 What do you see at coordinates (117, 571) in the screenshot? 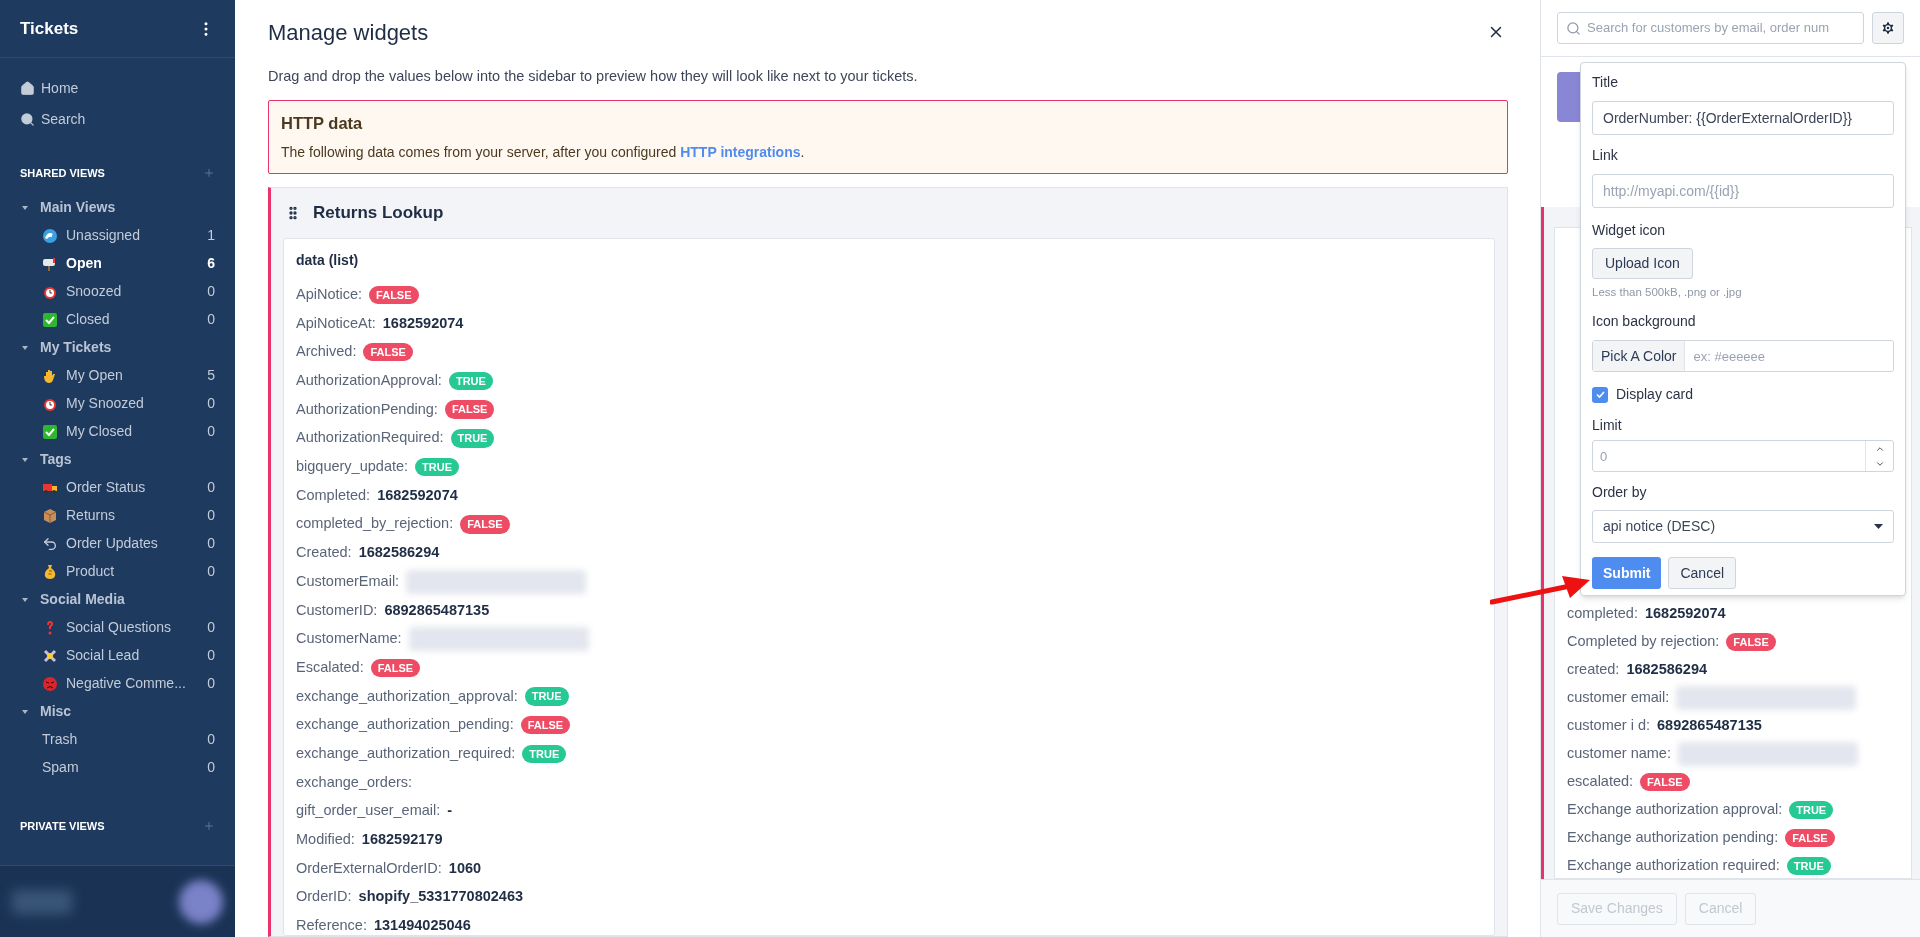
I see `view-item: Product 0` at bounding box center [117, 571].